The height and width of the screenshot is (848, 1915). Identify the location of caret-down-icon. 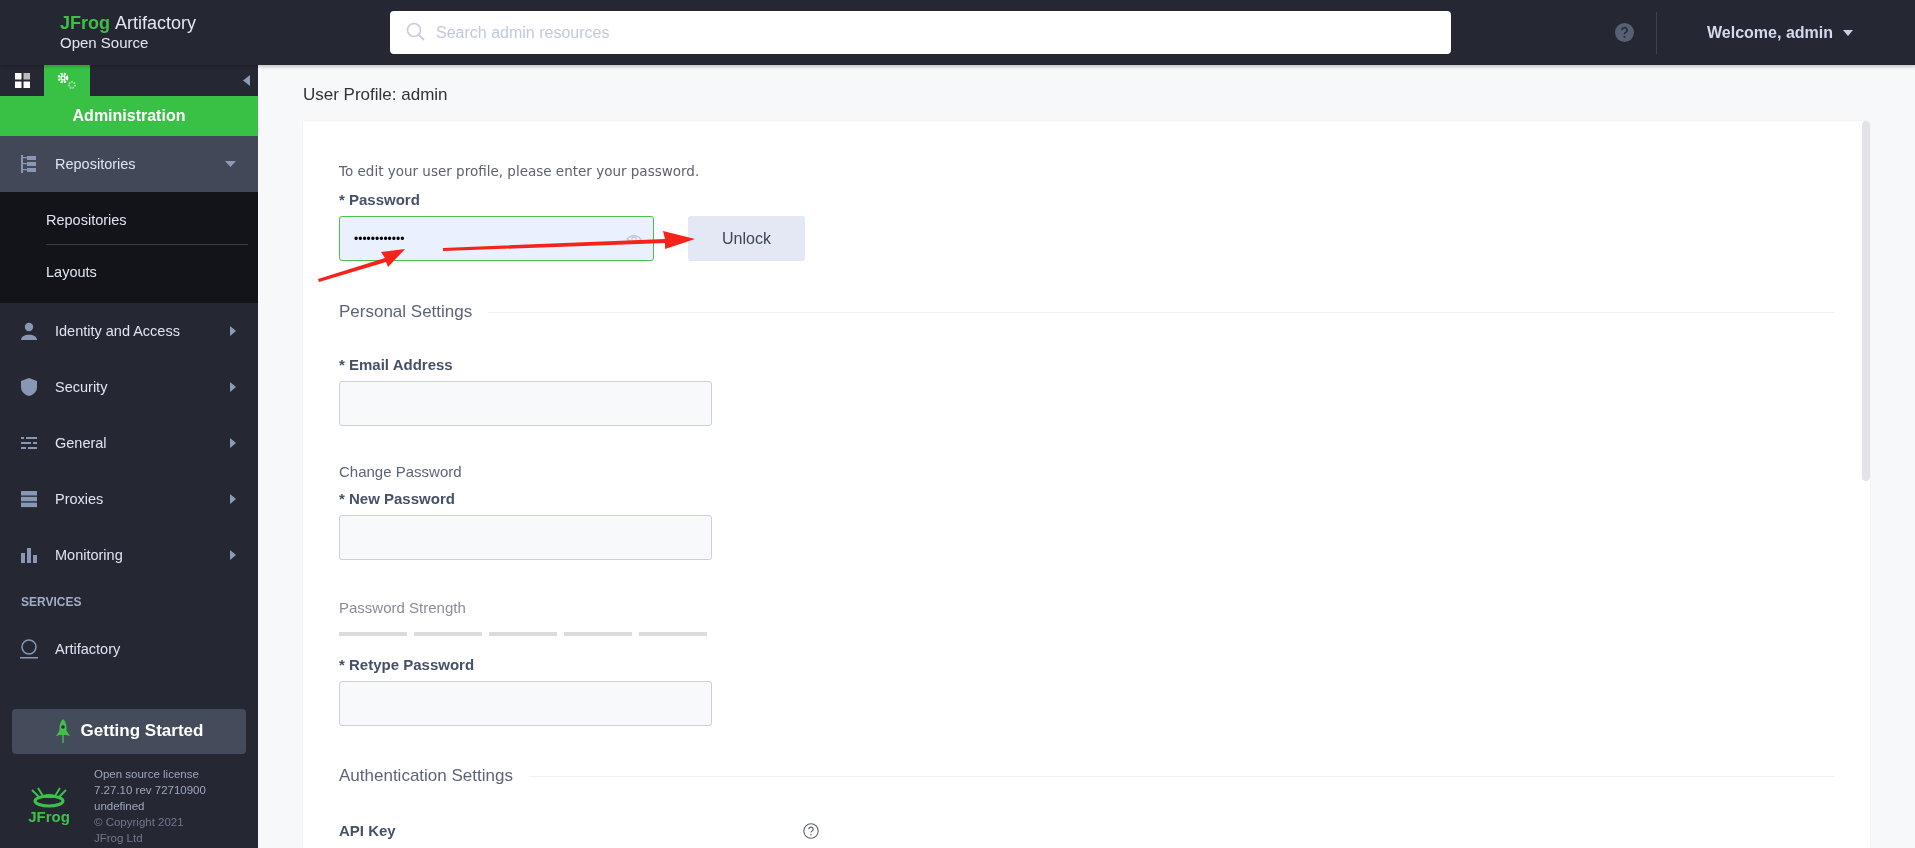
(230, 164).